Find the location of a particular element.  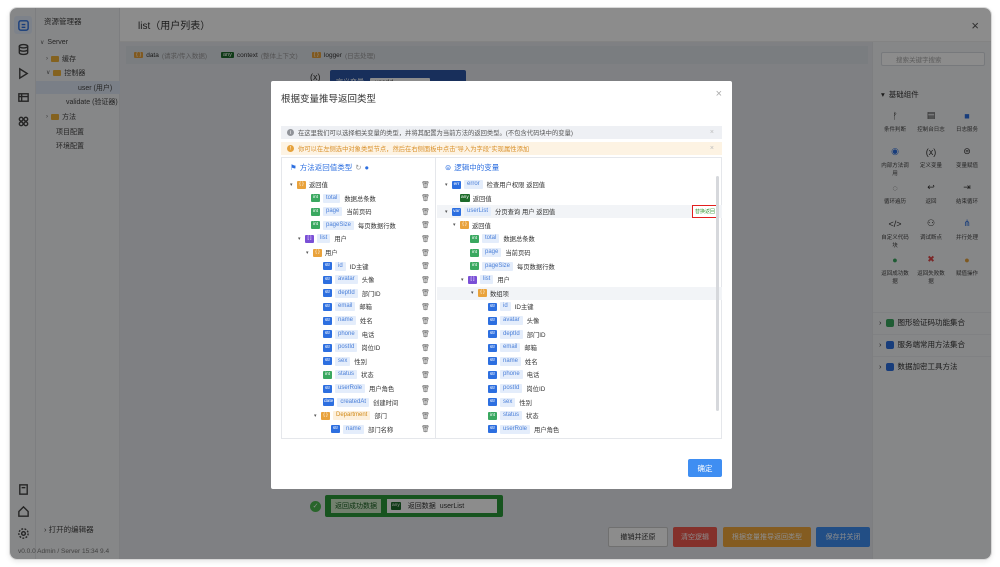

type-row: str avatar 头像 is located at coordinates (579, 320).